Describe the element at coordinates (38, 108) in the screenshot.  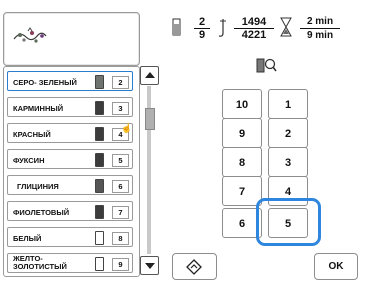
I see `color-name: КАРМИННЫЙ` at that location.